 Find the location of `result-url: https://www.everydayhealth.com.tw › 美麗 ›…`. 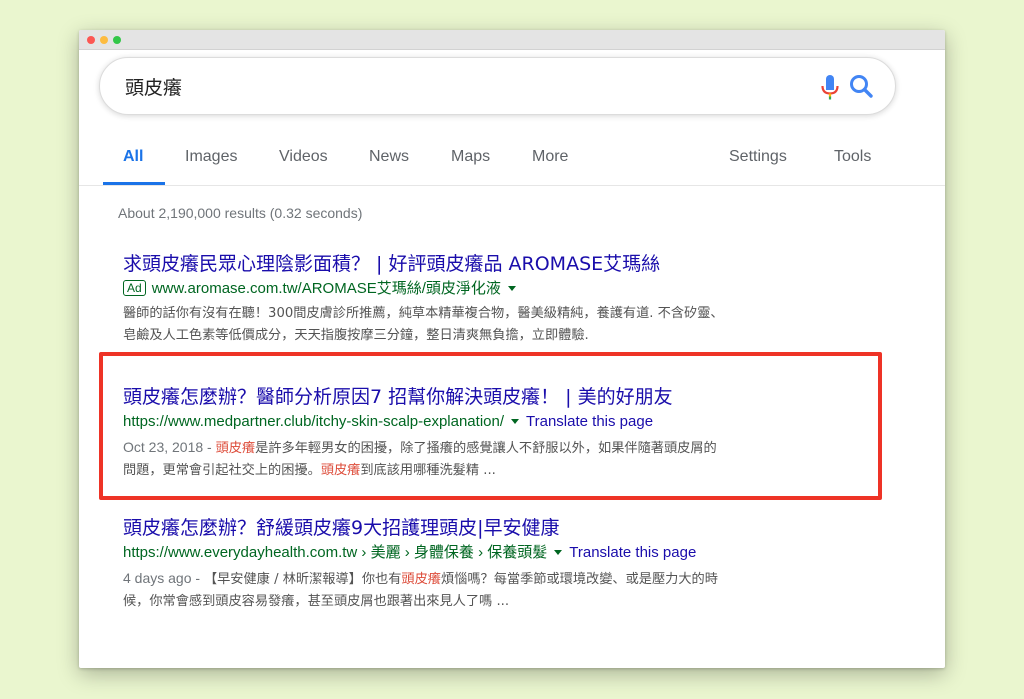

result-url: https://www.everydayhealth.com.tw › 美麗 ›… is located at coordinates (335, 552).